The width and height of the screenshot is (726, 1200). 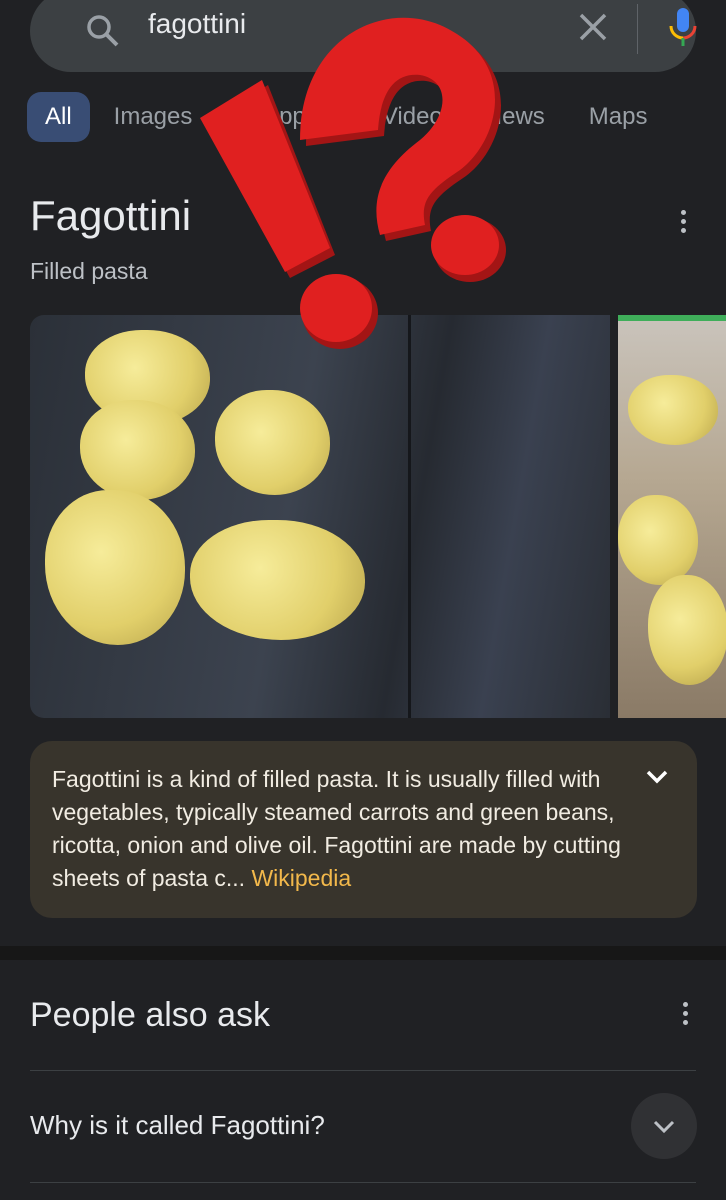 I want to click on tab-news: News, so click(x=522, y=117).